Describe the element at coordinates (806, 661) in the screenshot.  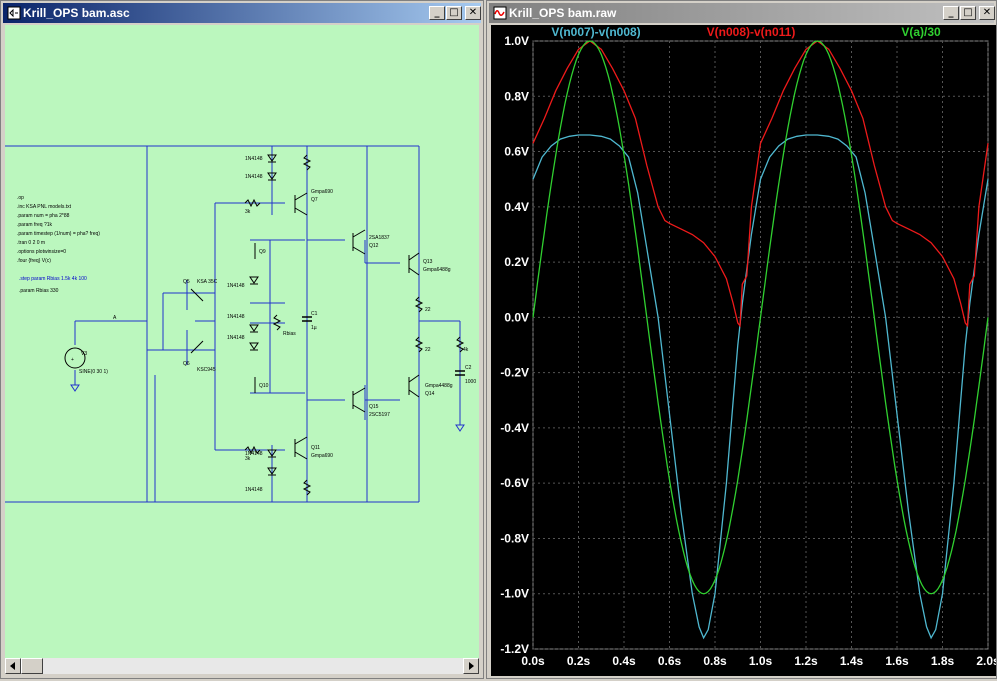
I see `x-tick-label: 1.2s` at that location.